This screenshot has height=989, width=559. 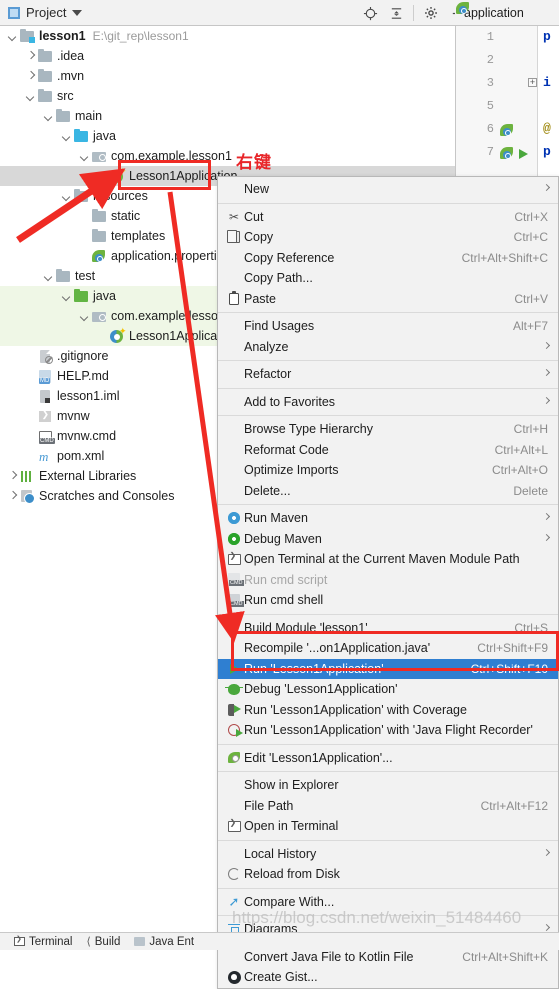 What do you see at coordinates (44, 456) in the screenshot?
I see `maven-icon: m` at bounding box center [44, 456].